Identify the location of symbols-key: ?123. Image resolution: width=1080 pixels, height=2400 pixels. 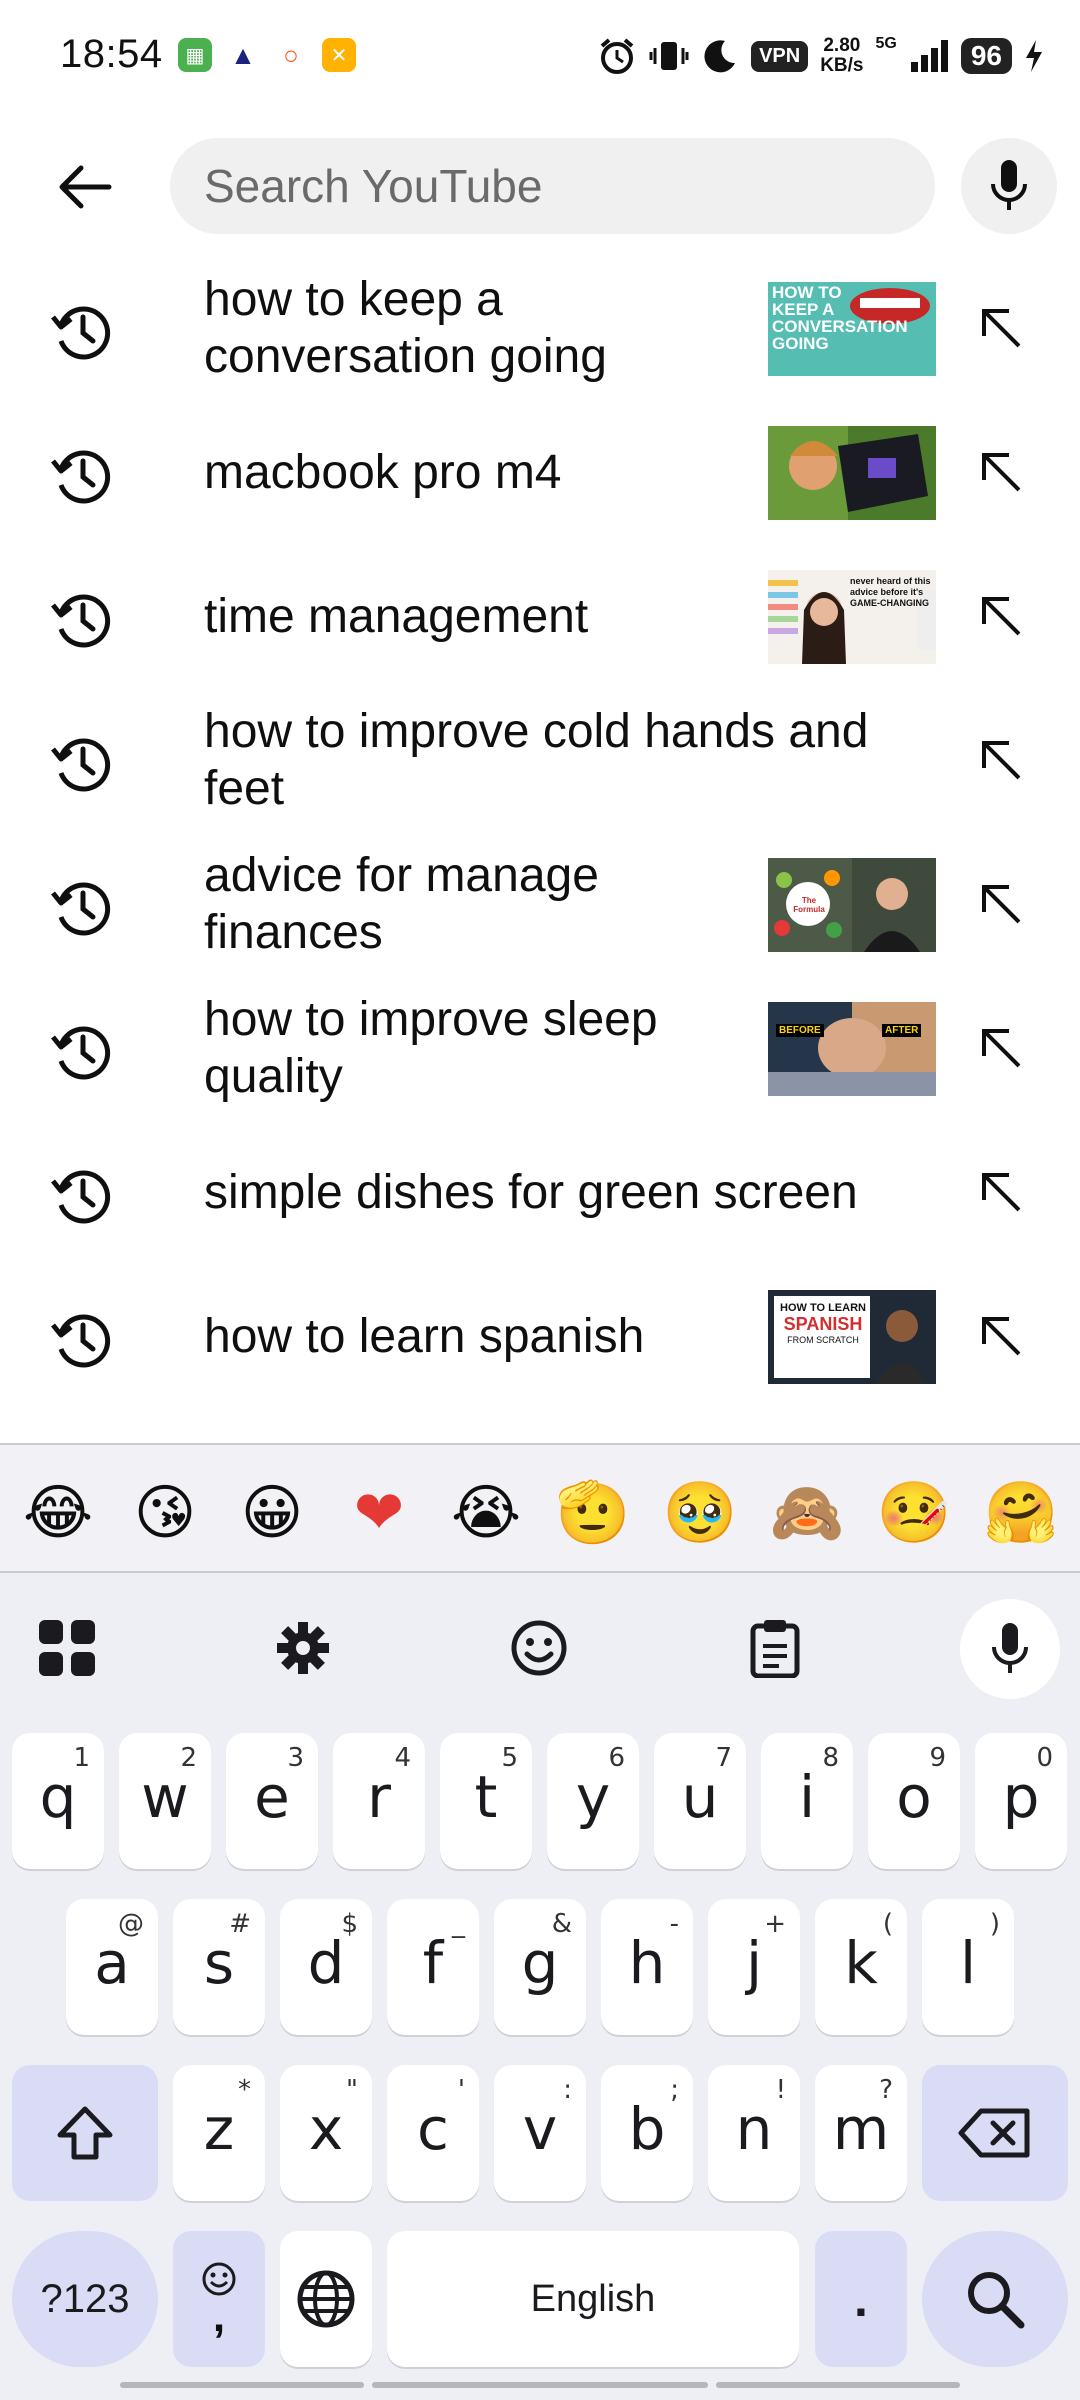
(85, 2299).